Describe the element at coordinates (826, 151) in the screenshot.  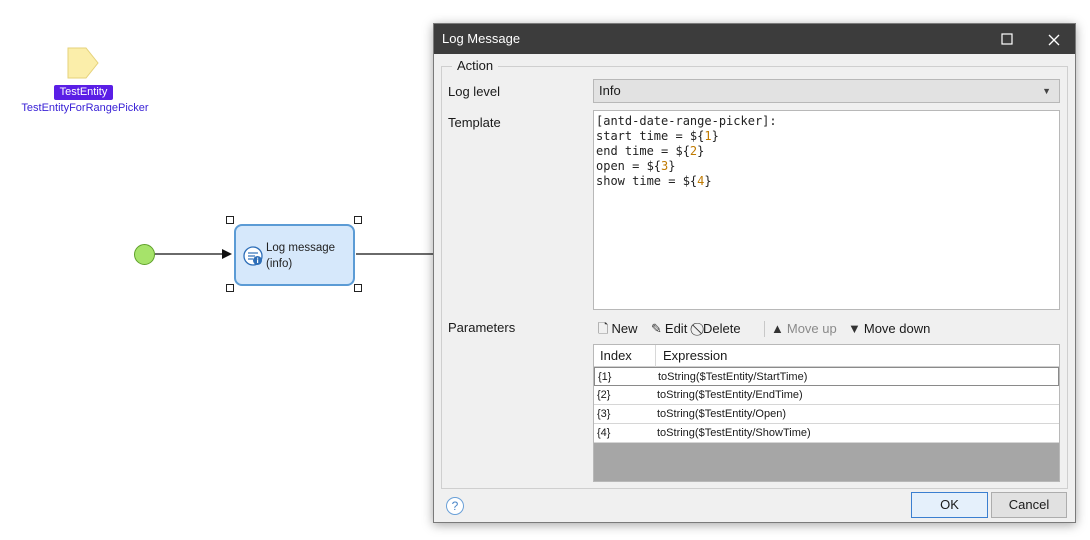
I see `template-line: end time = ${2}` at that location.